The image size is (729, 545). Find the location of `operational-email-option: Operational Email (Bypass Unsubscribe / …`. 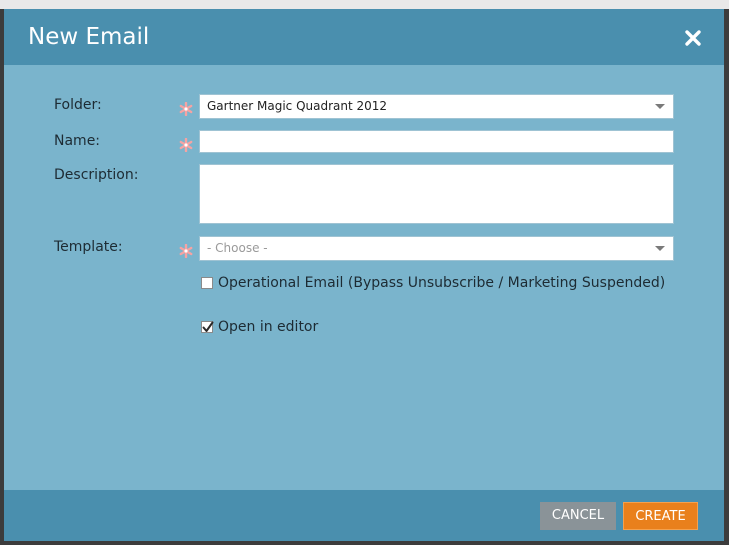

operational-email-option: Operational Email (Bypass Unsubscribe / … is located at coordinates (433, 283).